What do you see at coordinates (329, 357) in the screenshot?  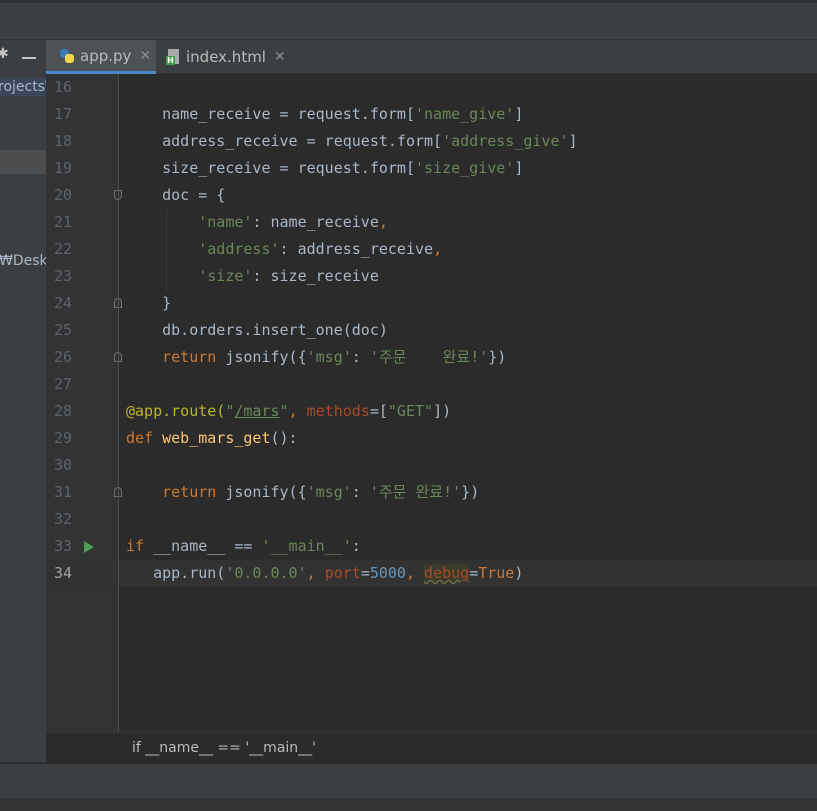 I see `code-token: 'msg'` at bounding box center [329, 357].